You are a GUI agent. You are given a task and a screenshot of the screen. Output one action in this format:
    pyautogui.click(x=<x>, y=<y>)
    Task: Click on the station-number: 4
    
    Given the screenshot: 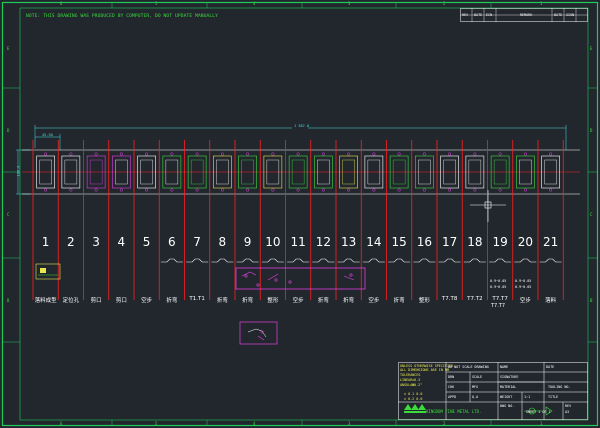 What is the action you would take?
    pyautogui.click(x=121, y=242)
    